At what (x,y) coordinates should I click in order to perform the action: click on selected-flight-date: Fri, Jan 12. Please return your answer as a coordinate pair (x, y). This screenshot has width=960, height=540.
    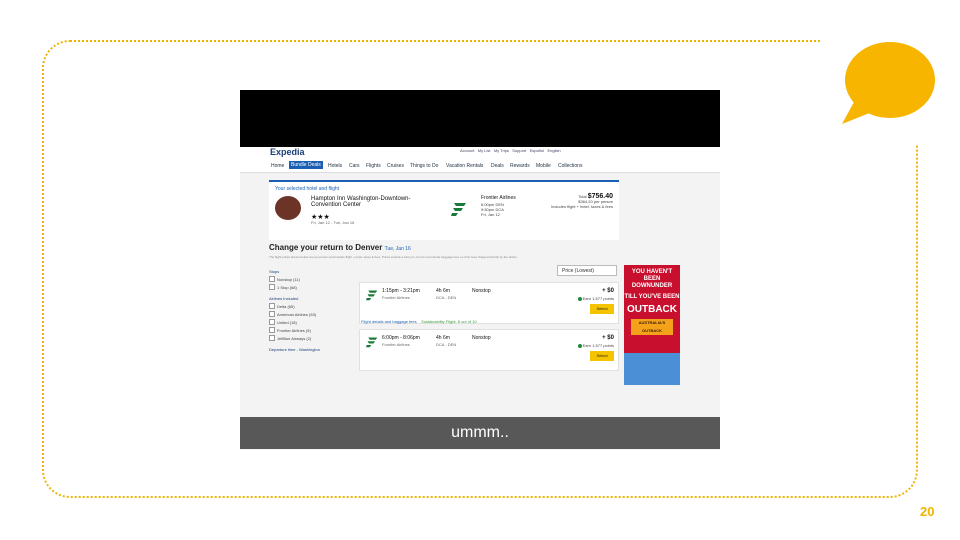
    Looking at the image, I should click on (490, 214).